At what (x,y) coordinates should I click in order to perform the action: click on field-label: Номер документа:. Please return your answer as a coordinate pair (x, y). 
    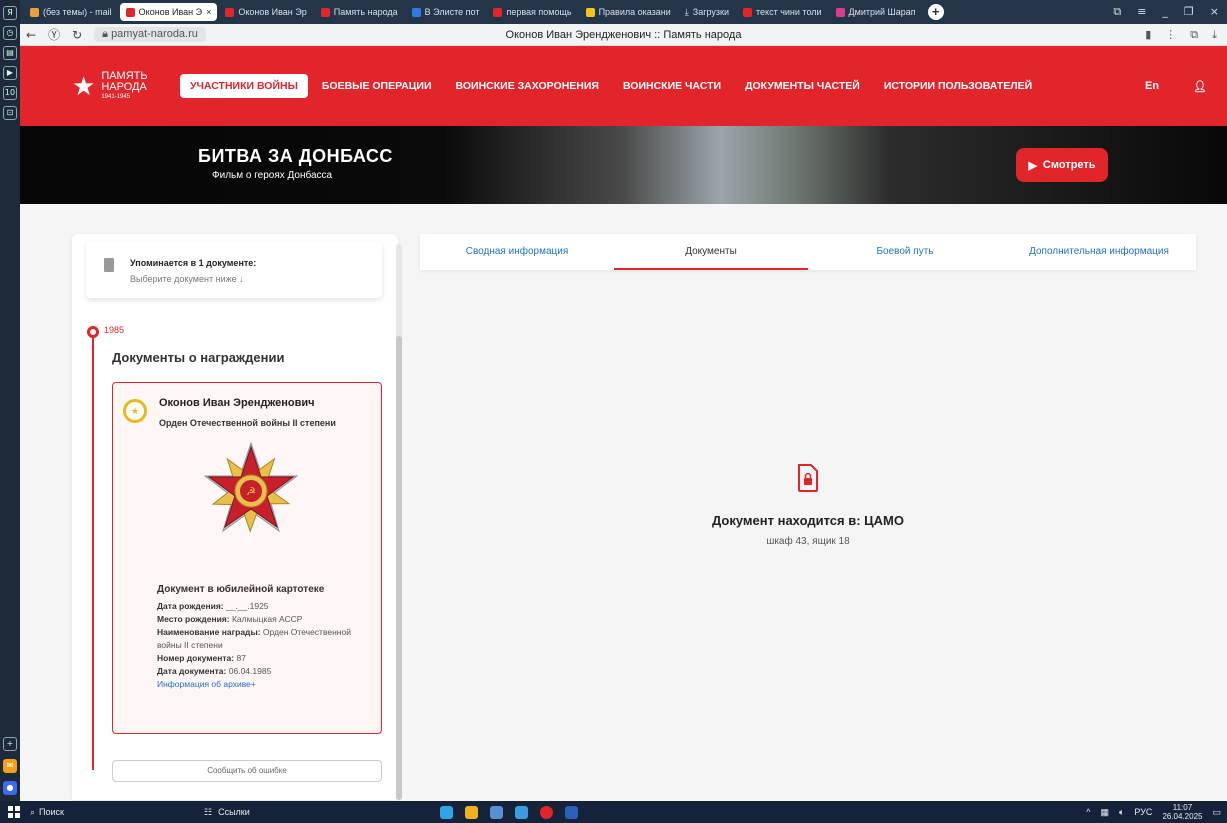
    Looking at the image, I should click on (196, 658).